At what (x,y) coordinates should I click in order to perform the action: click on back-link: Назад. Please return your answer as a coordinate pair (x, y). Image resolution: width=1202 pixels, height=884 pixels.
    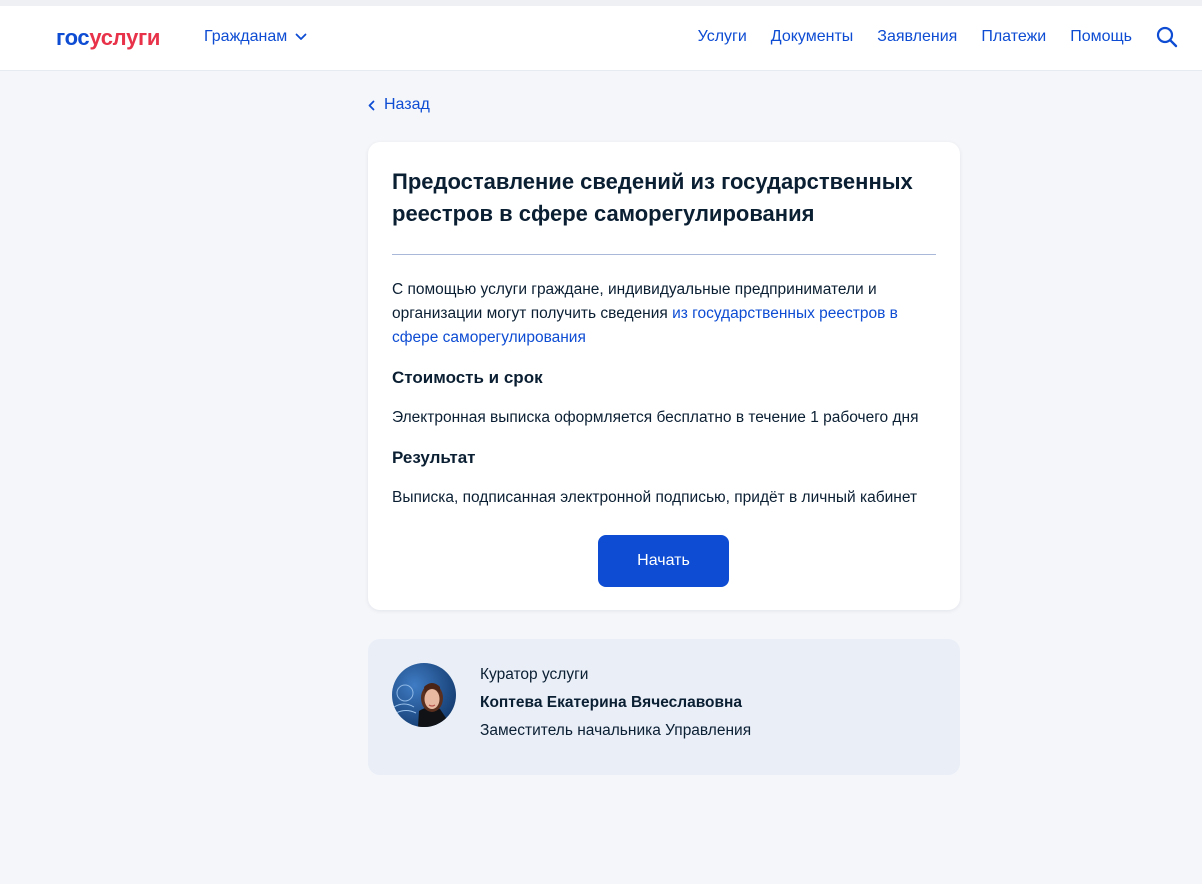
    Looking at the image, I should click on (399, 105).